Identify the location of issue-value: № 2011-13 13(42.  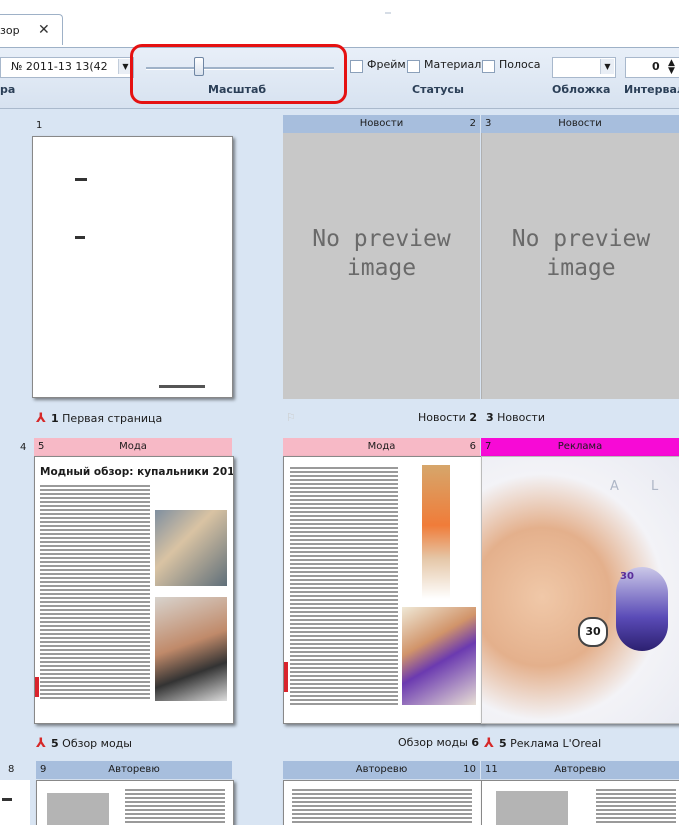
(59, 66).